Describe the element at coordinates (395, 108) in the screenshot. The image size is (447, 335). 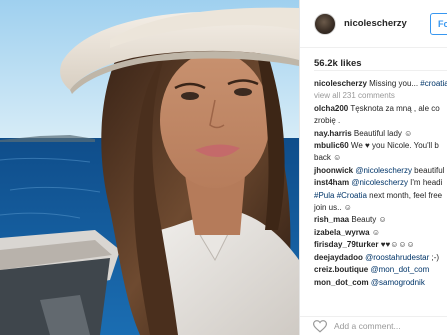
I see `comment-text: Tęsknota za mną , ale co` at that location.